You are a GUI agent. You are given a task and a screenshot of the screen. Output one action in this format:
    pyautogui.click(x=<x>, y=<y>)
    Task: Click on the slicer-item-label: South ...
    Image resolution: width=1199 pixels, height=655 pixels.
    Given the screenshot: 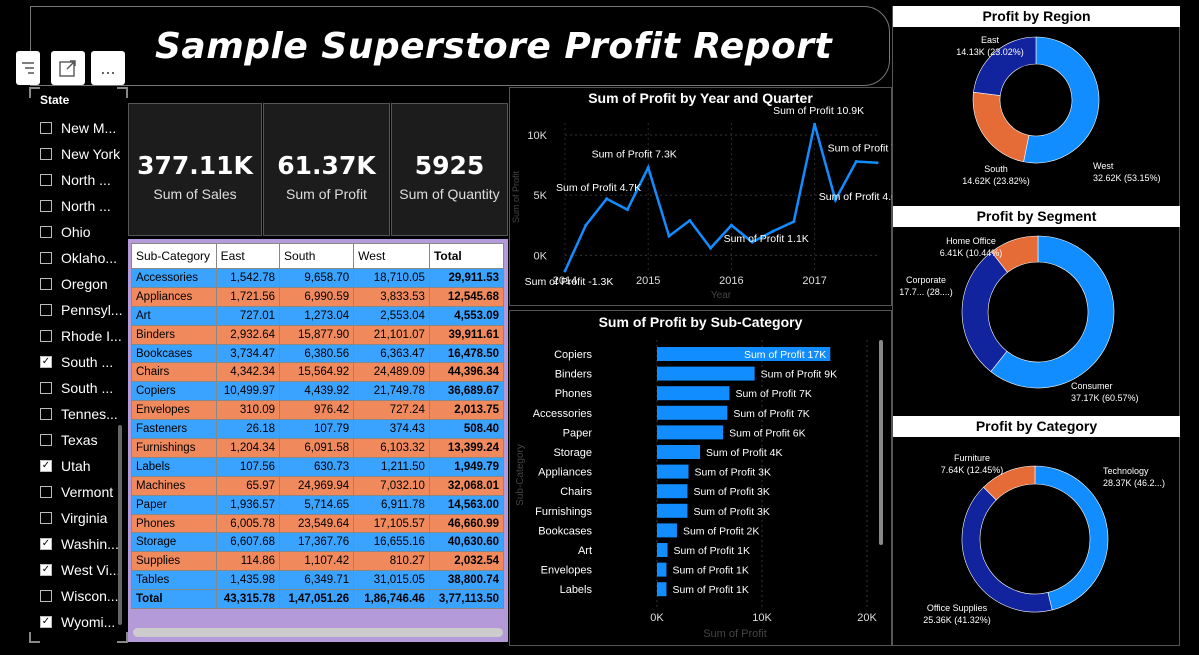 What is the action you would take?
    pyautogui.click(x=87, y=388)
    